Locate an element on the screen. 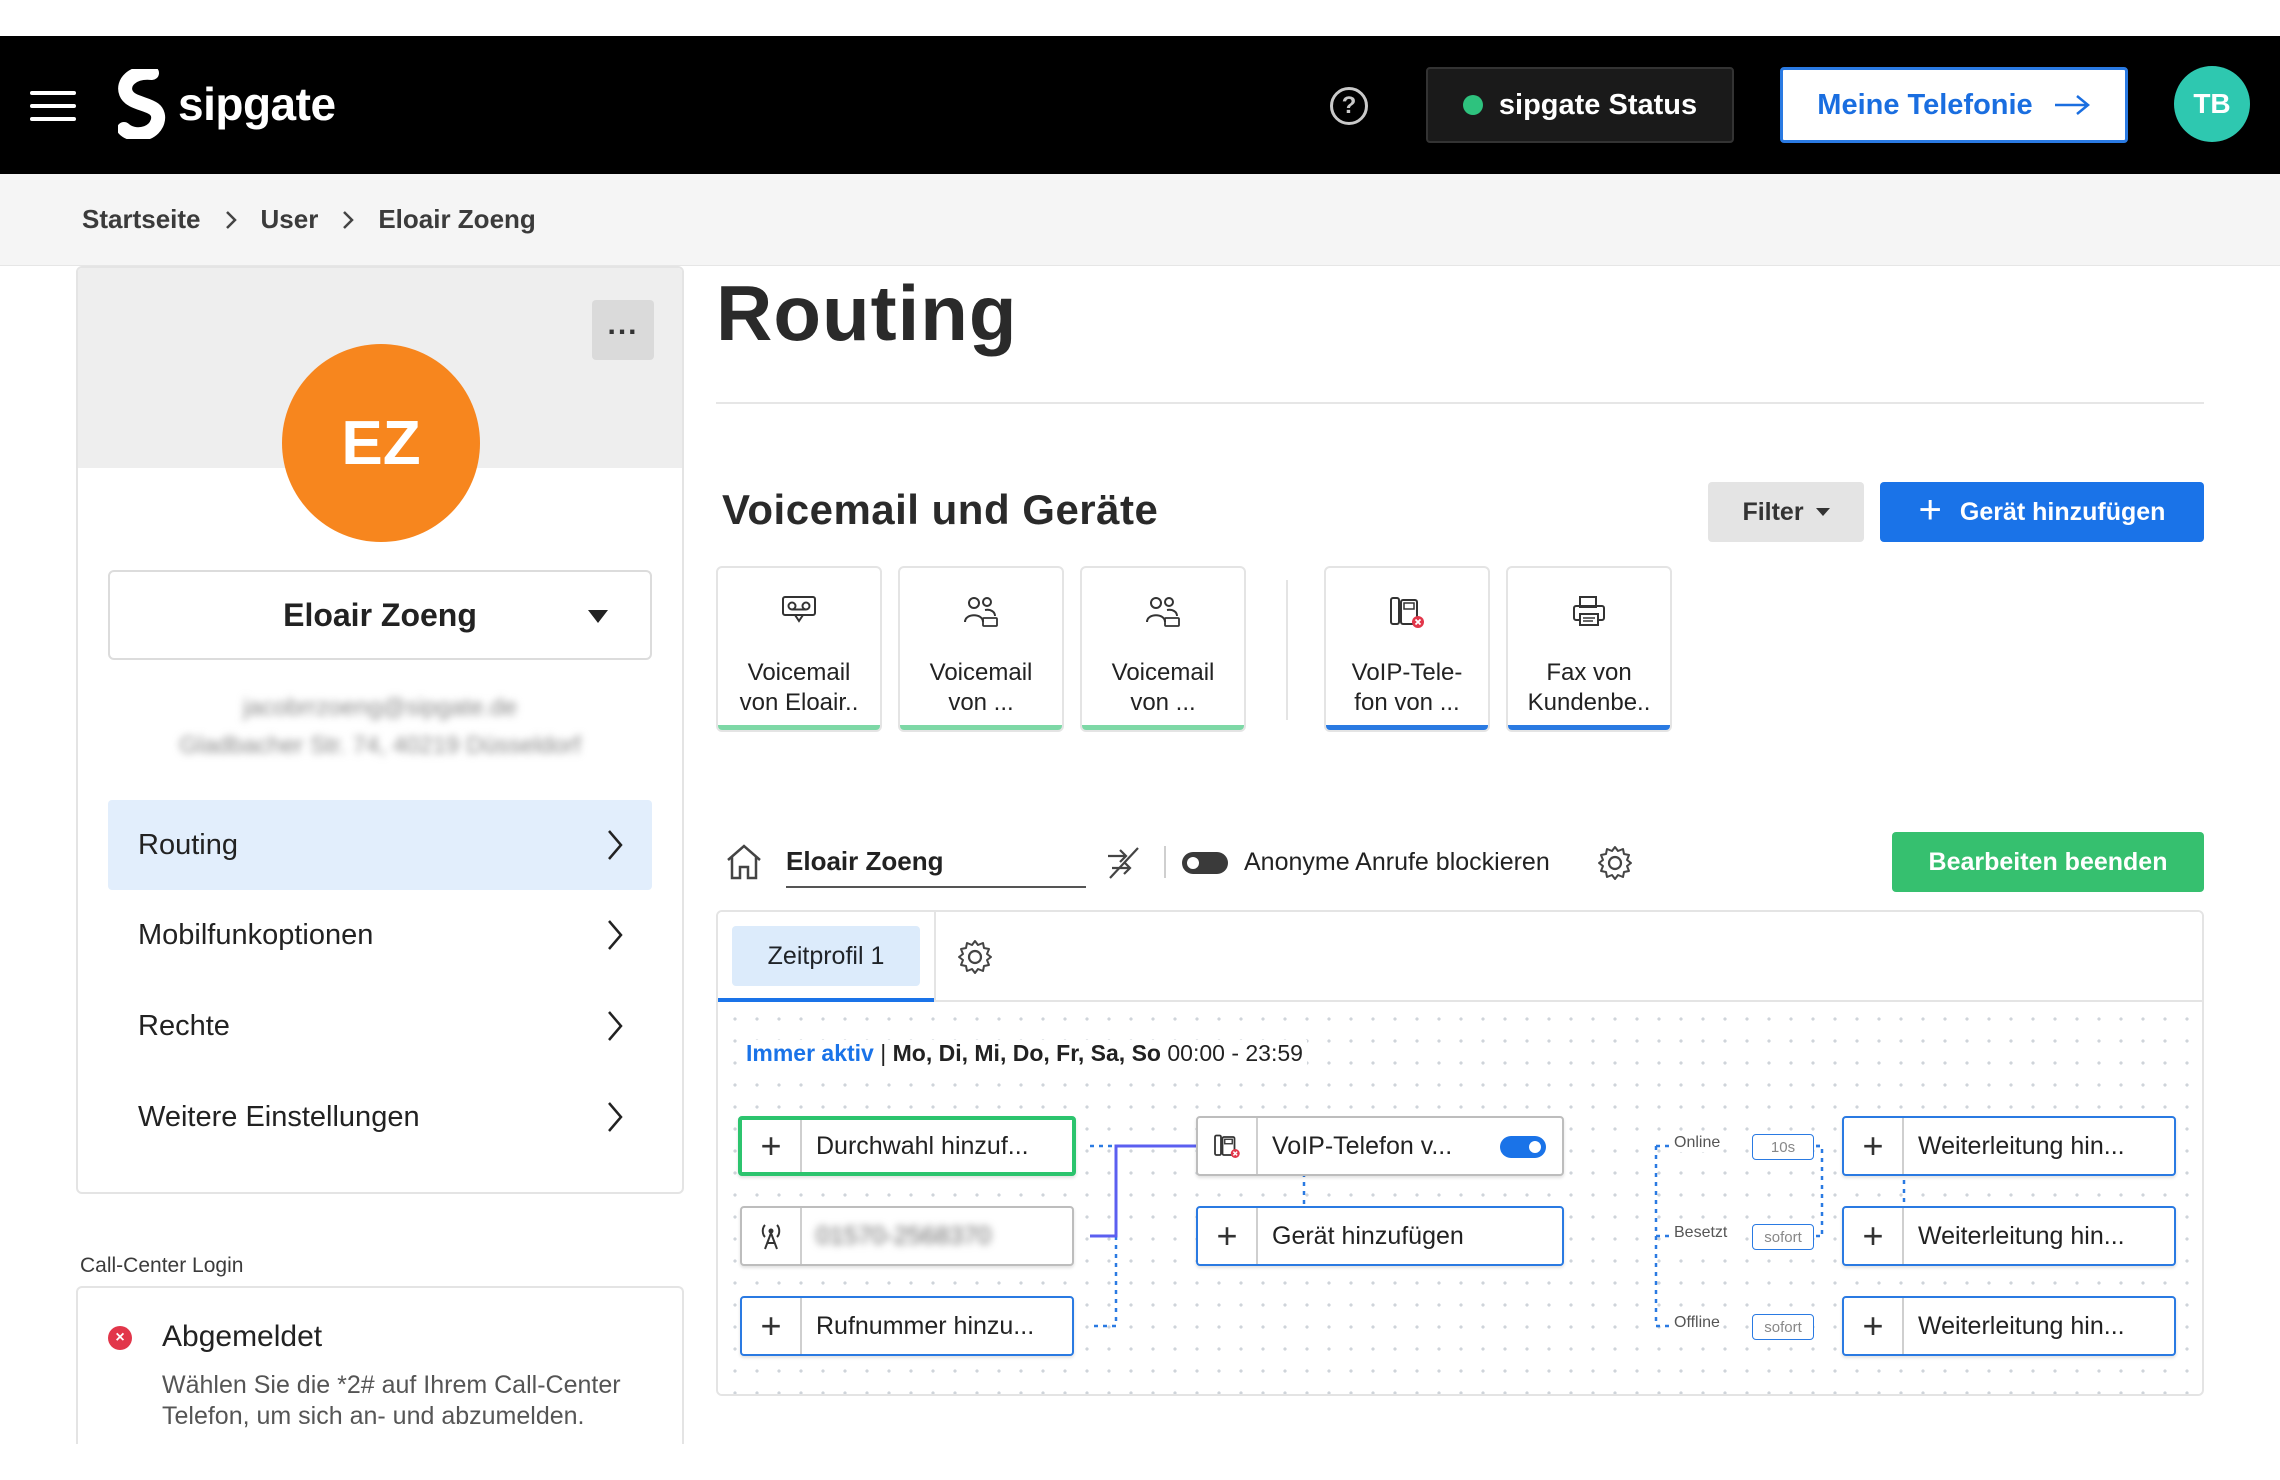 This screenshot has width=2280, height=1480. antenna-icon is located at coordinates (772, 1236).